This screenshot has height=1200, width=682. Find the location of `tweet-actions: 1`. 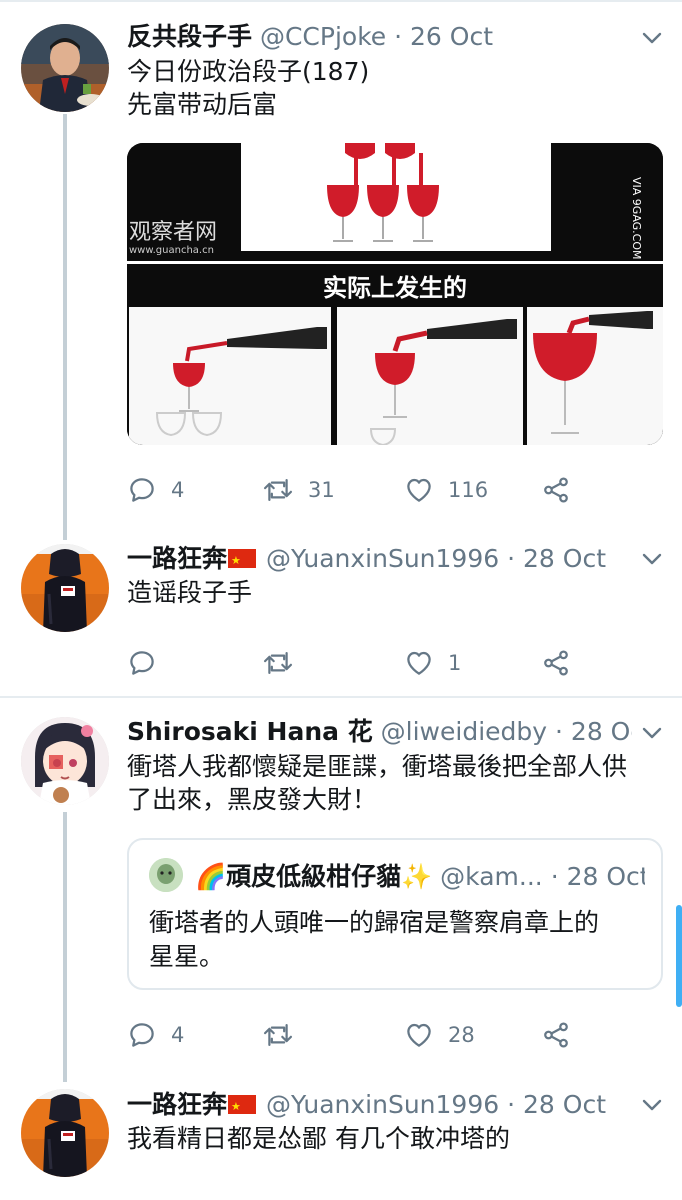

tweet-actions: 1 is located at coordinates (352, 663).